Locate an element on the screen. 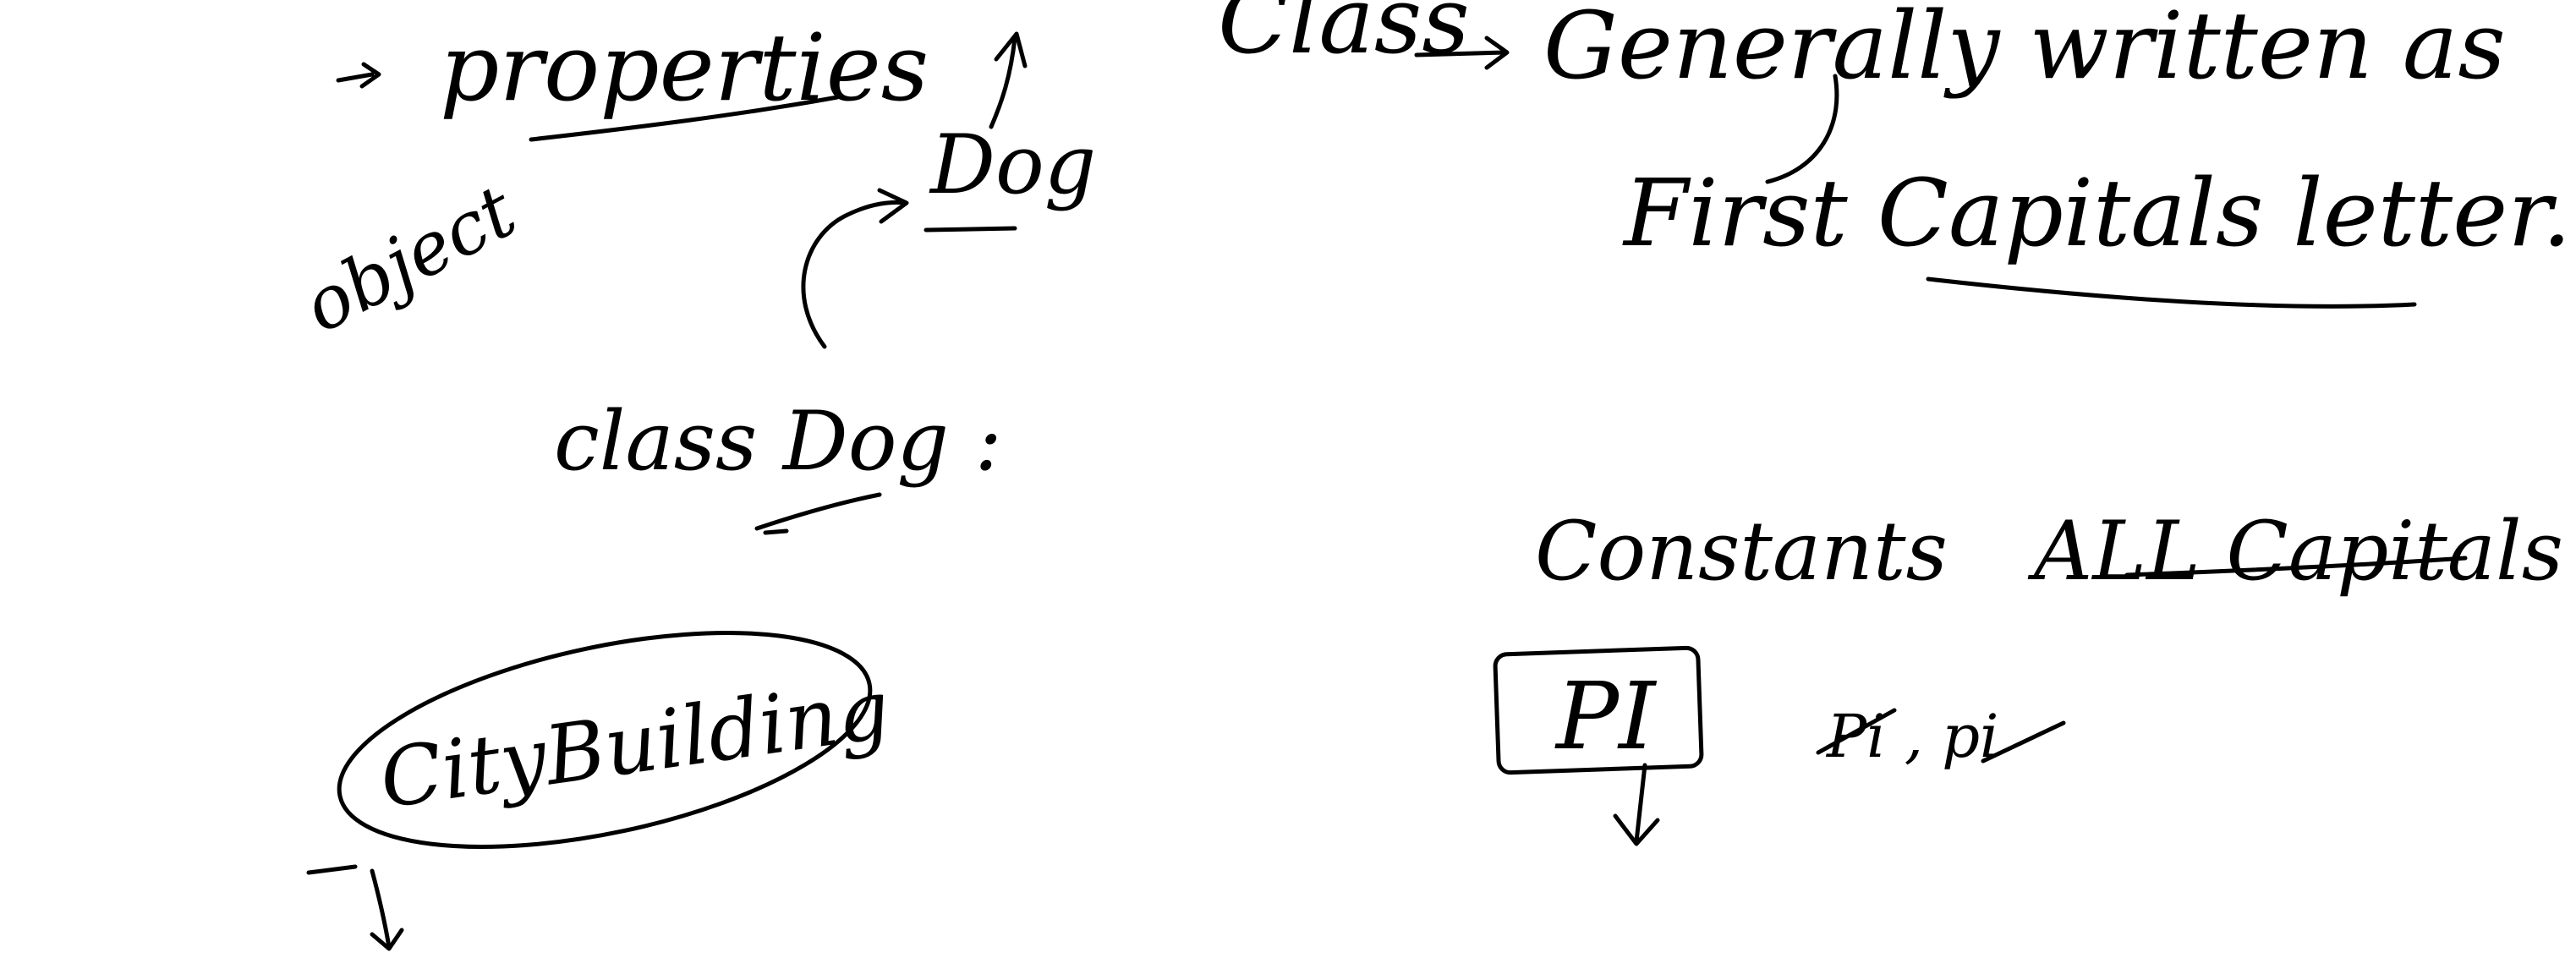 This screenshot has height=958, width=2576. pi-down-arrow is located at coordinates (1636, 804).